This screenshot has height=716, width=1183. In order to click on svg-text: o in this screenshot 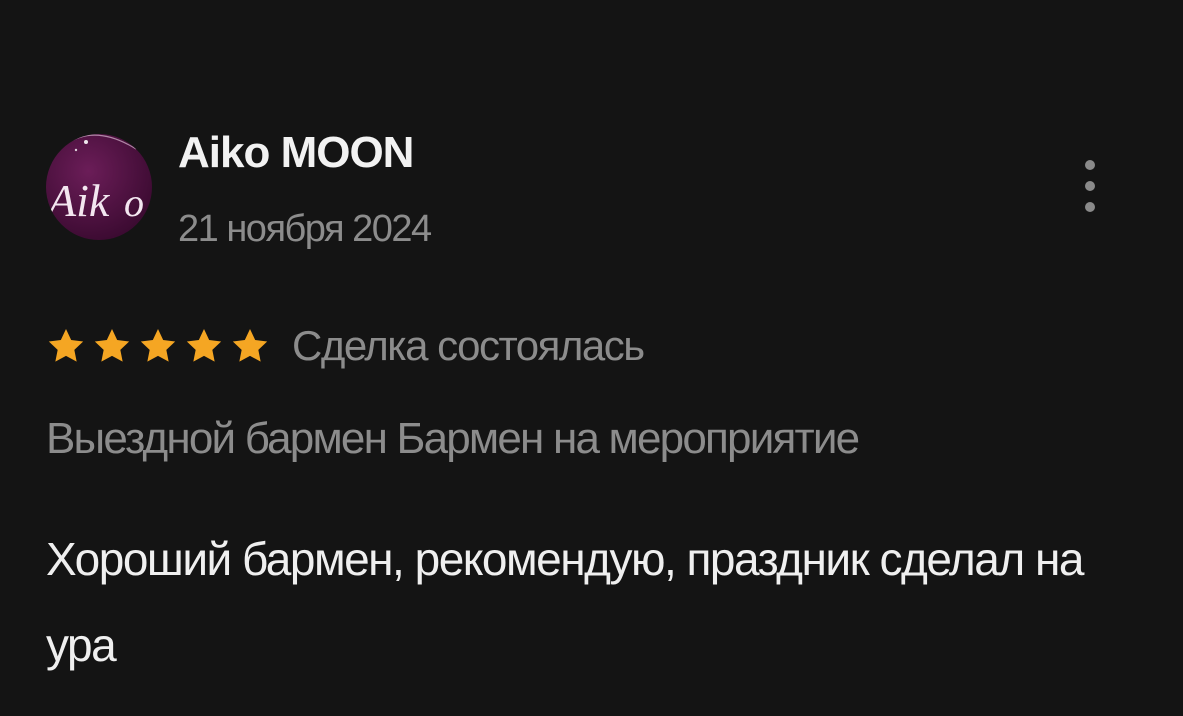, I will do `click(134, 202)`.